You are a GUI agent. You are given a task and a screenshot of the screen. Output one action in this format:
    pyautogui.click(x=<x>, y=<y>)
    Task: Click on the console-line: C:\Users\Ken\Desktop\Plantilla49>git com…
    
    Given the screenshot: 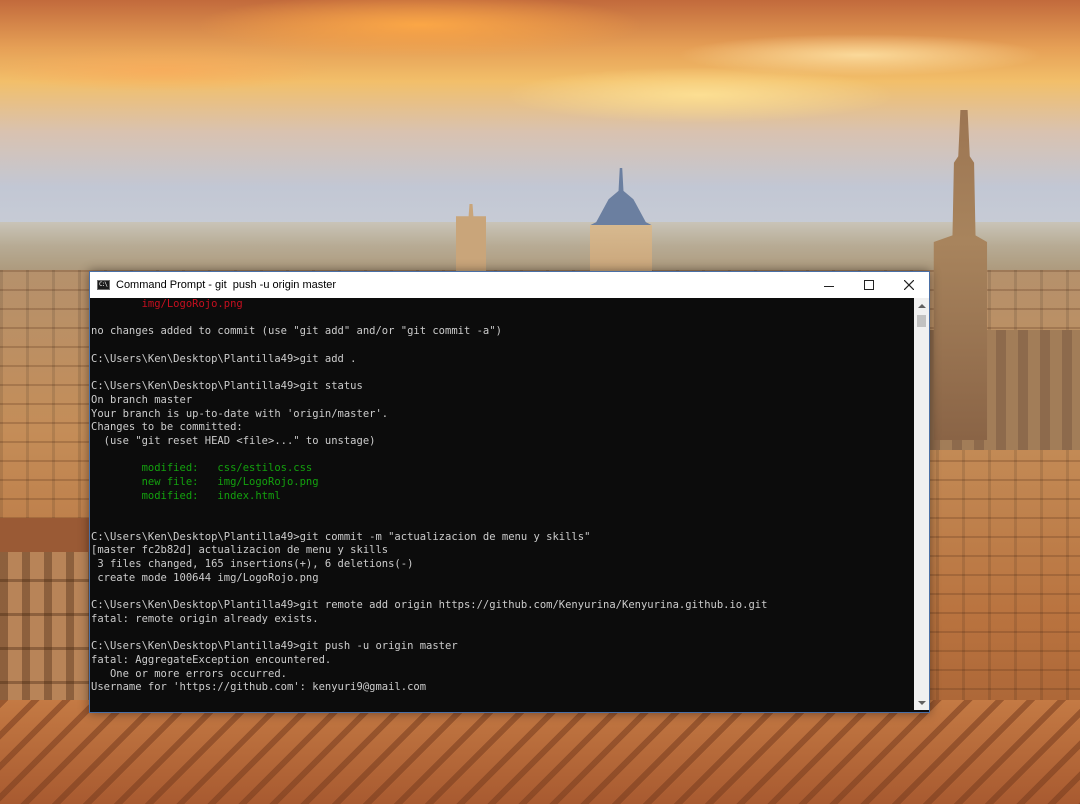 What is the action you would take?
    pyautogui.click(x=341, y=536)
    